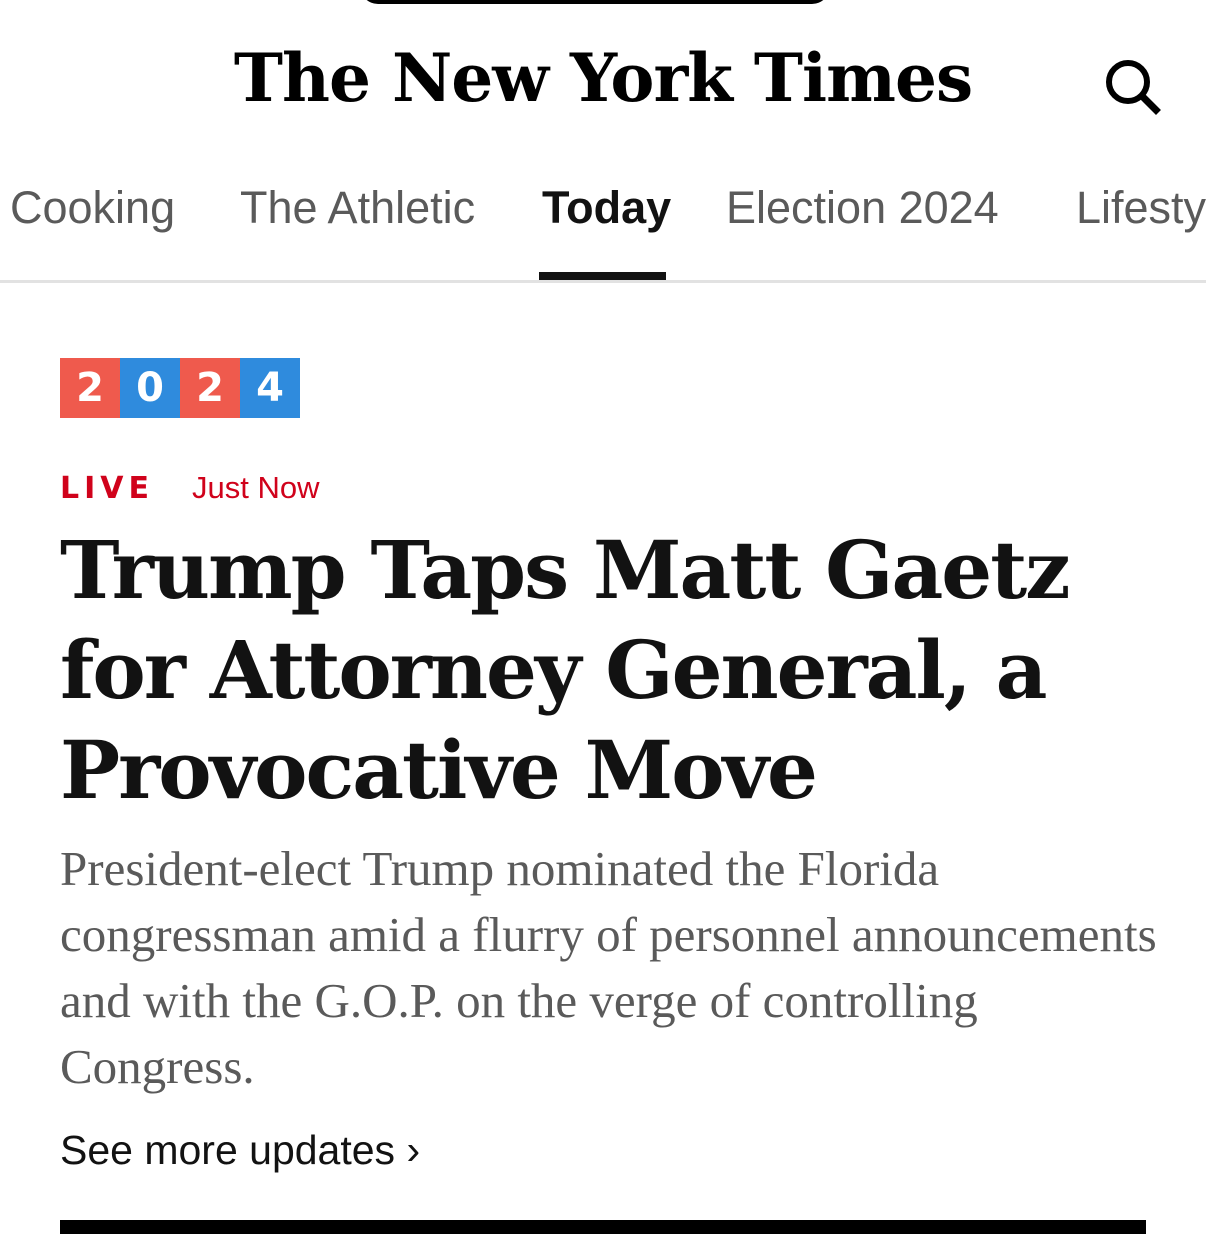 This screenshot has height=1234, width=1206. Describe the element at coordinates (92, 208) in the screenshot. I see `tab-cooking: Cooking` at that location.